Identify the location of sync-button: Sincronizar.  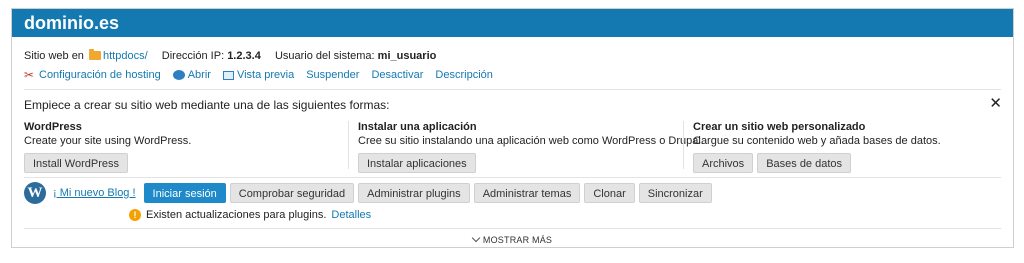
(675, 193).